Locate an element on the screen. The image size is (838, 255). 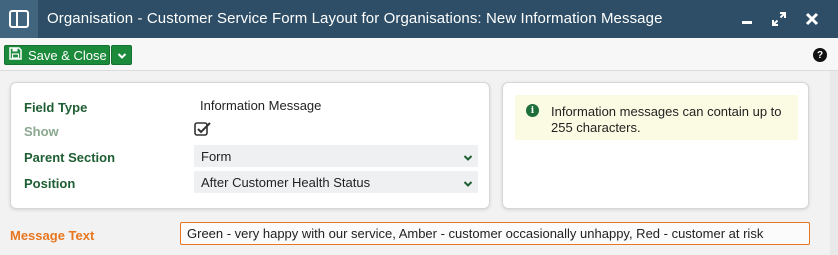
close-icon is located at coordinates (812, 19).